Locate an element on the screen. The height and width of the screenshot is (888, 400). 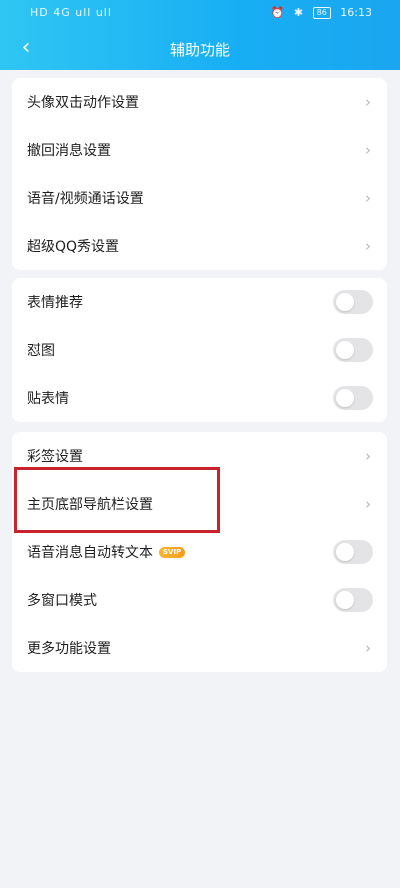
setting-label: 彩签设置 is located at coordinates (55, 457).